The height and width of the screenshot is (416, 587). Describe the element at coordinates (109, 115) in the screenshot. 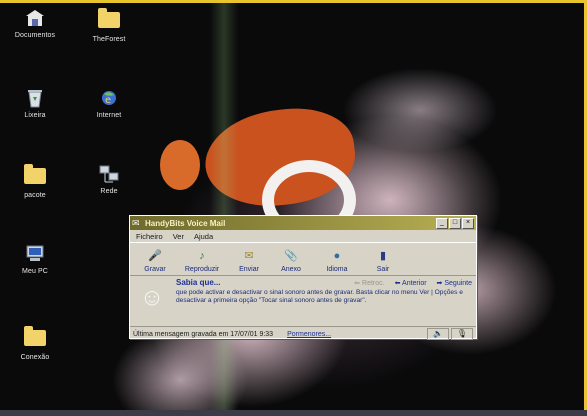

I see `desktop-icon-label: Internet` at that location.